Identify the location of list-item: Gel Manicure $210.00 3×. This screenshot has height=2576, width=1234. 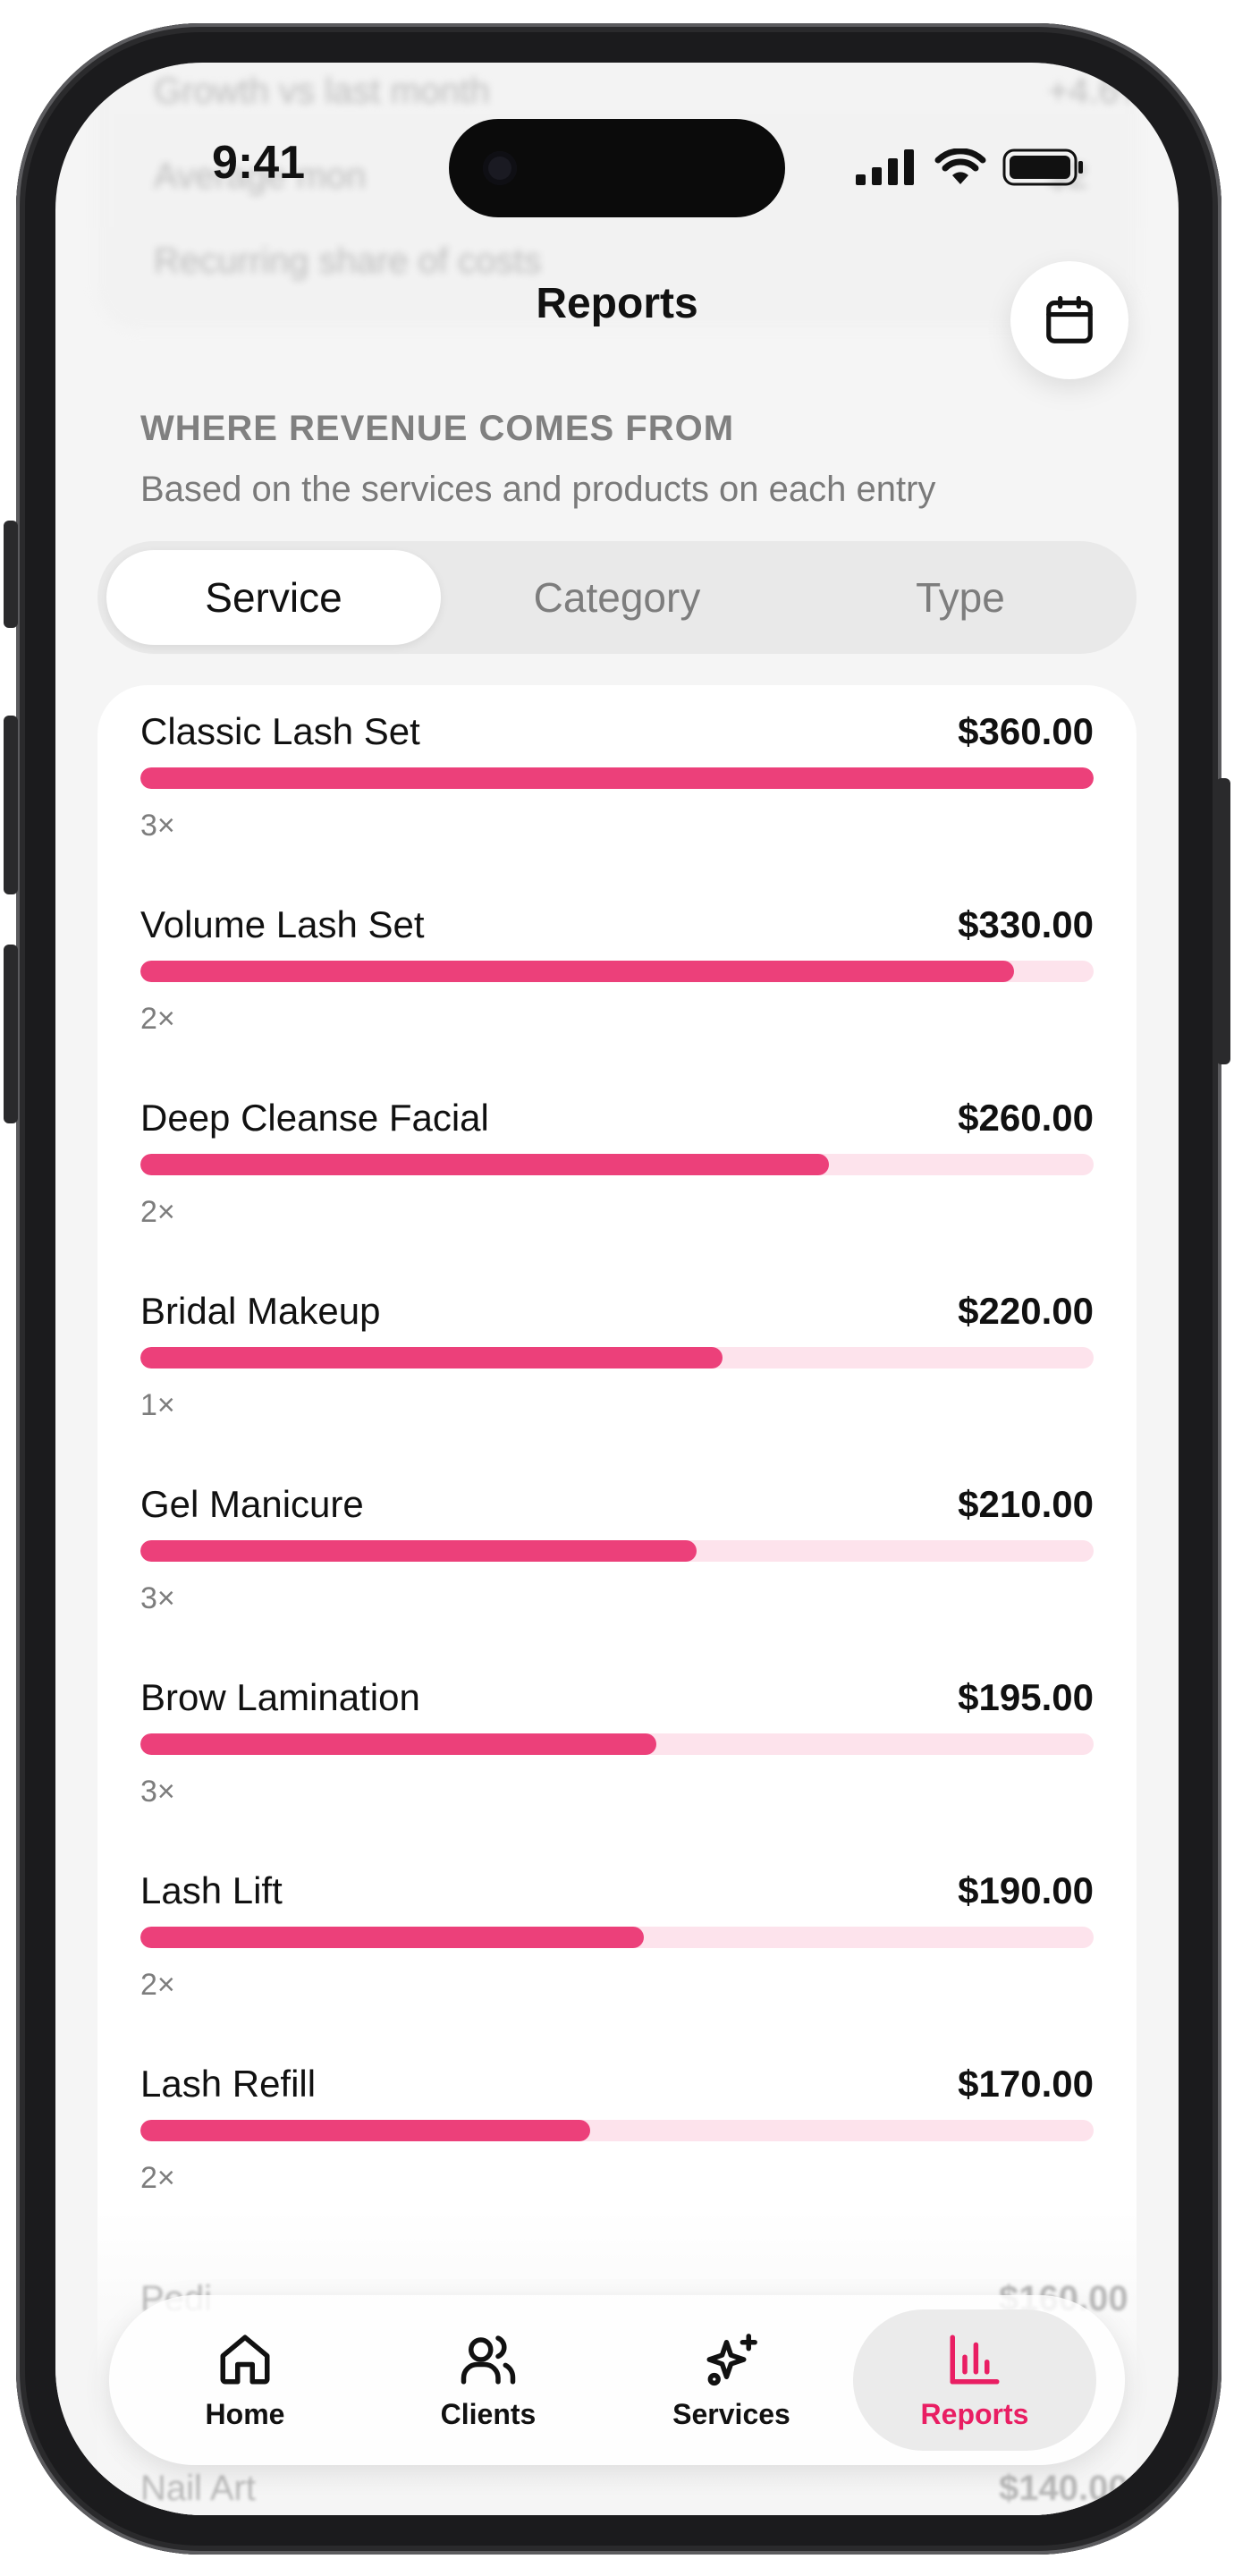
(617, 1554).